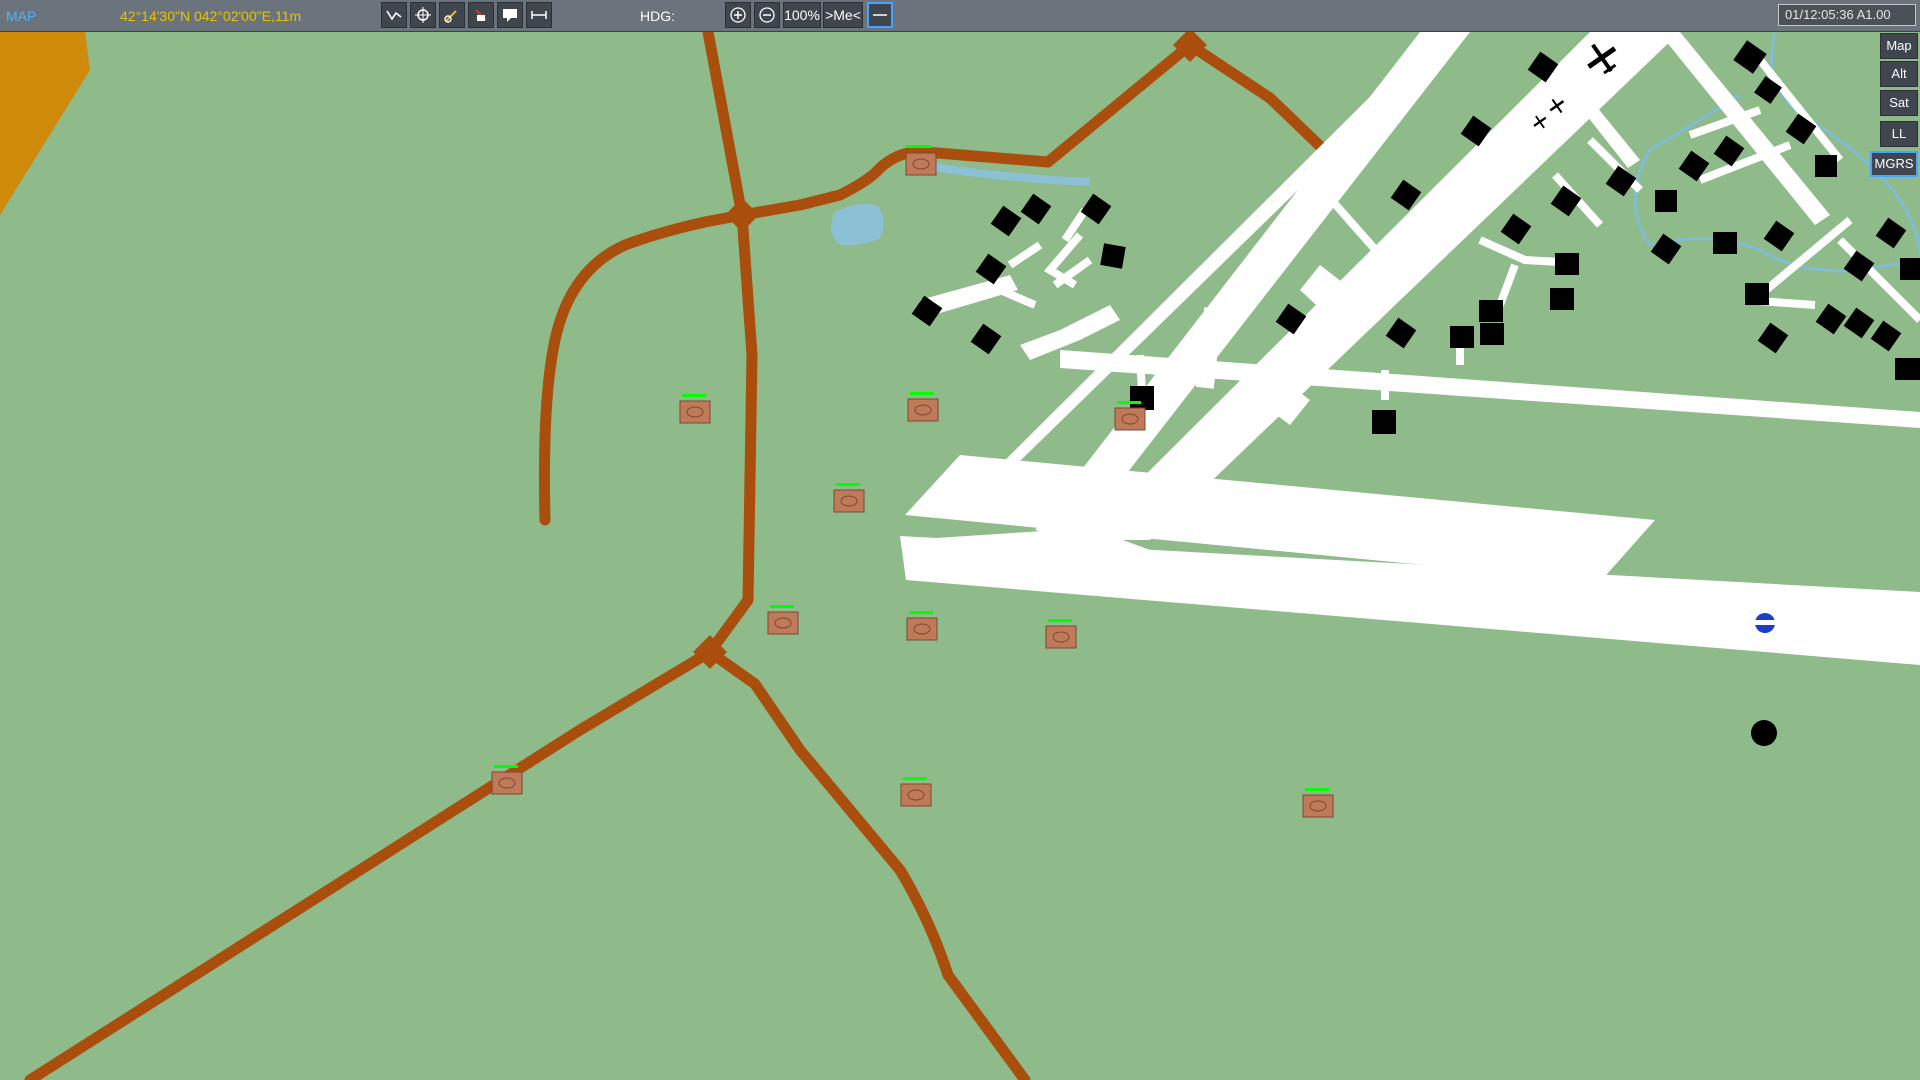  What do you see at coordinates (843, 15) in the screenshot?
I see `center-on-me-button: >Me<` at bounding box center [843, 15].